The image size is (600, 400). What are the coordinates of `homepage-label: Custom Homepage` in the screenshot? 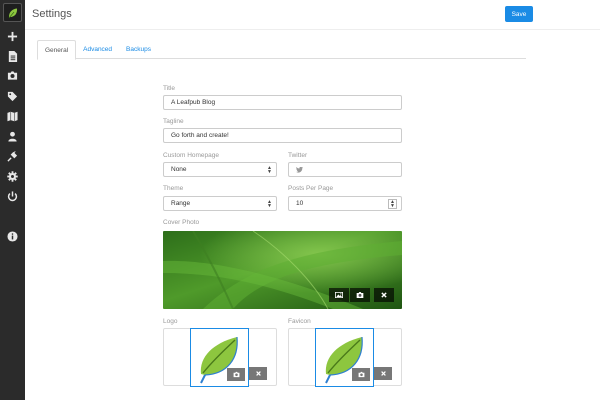 It's located at (191, 155).